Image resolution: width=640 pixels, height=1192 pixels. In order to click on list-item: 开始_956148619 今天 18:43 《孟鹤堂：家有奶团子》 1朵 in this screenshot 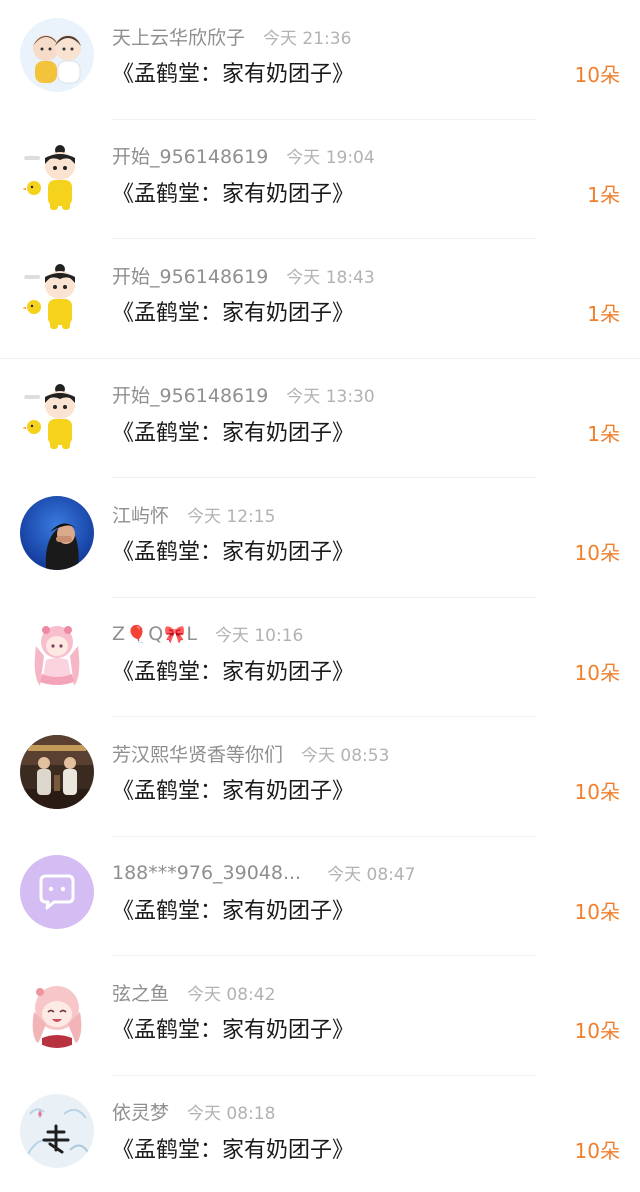, I will do `click(320, 299)`.